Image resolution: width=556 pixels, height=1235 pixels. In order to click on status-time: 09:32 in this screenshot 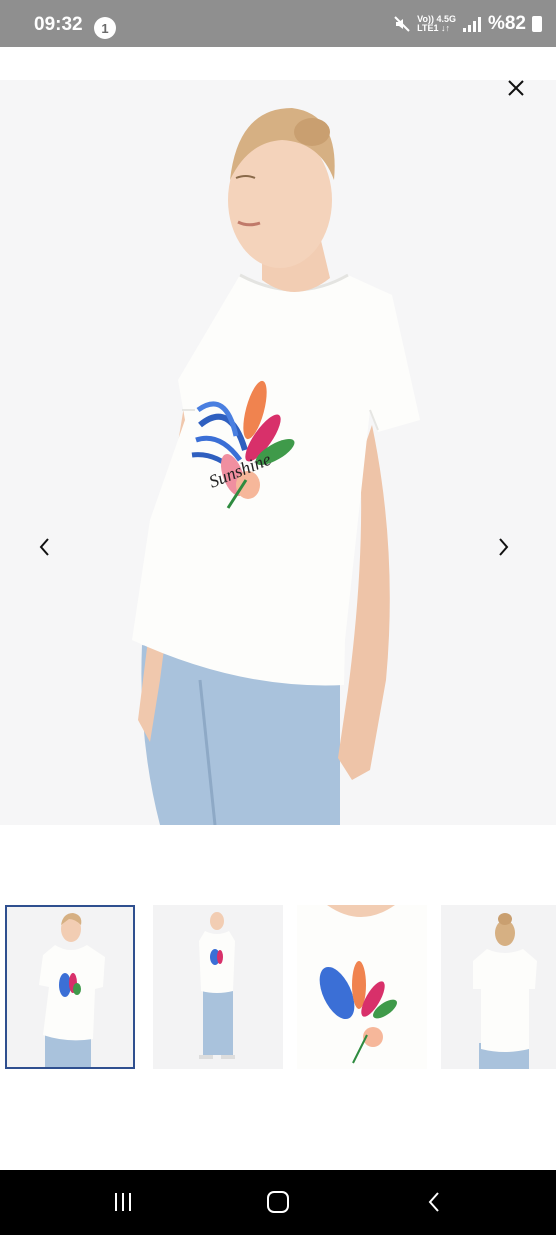, I will do `click(58, 24)`.